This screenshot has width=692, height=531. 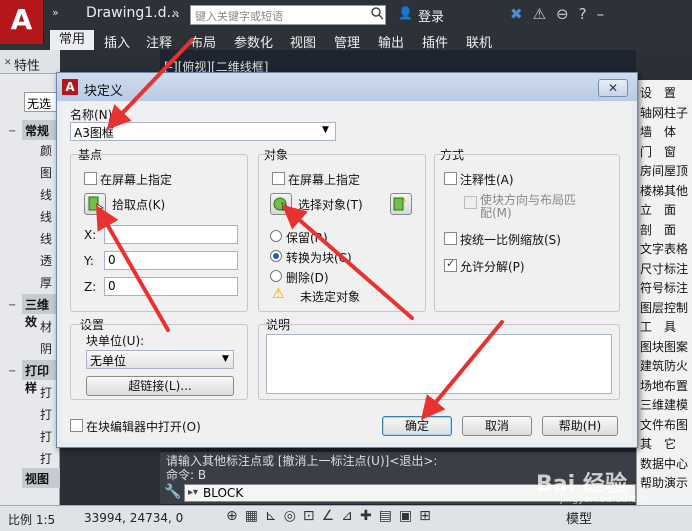 What do you see at coordinates (288, 15) in the screenshot?
I see `search-input: 键入关键字或短语` at bounding box center [288, 15].